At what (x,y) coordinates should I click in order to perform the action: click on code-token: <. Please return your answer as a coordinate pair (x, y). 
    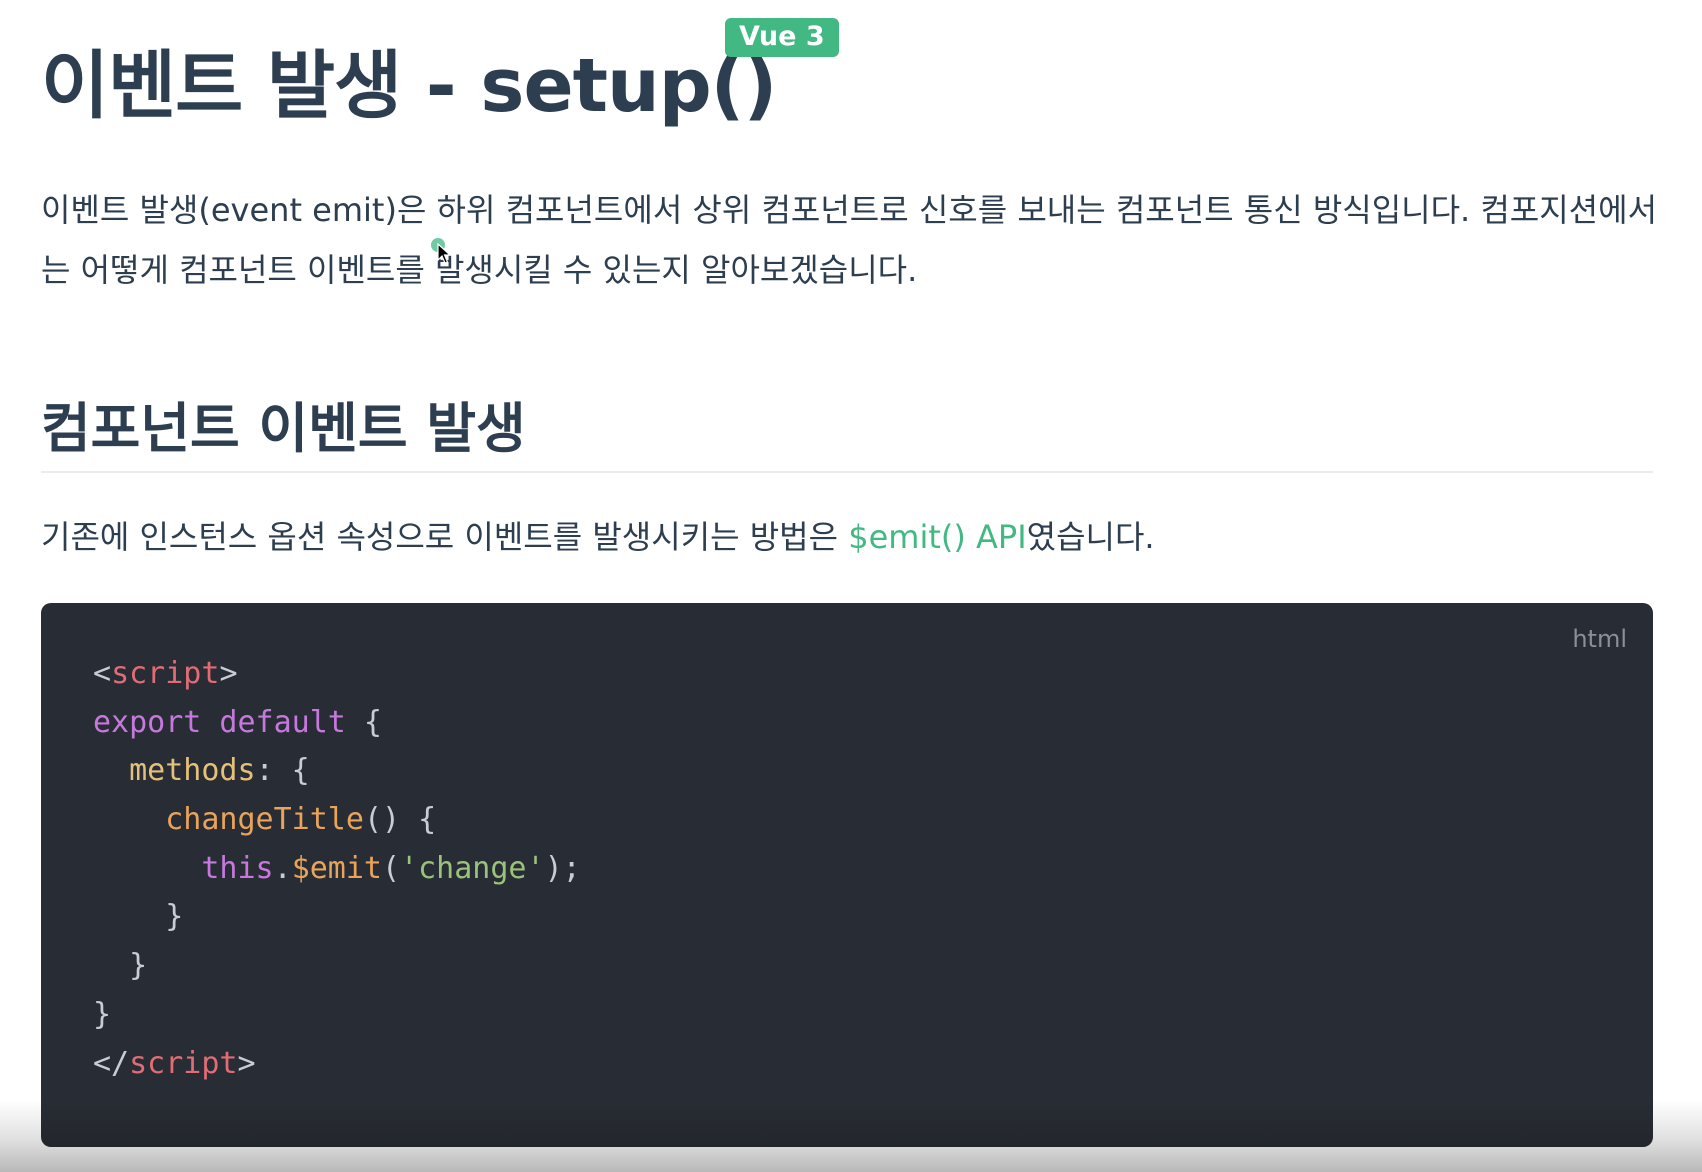
    Looking at the image, I should click on (102, 673).